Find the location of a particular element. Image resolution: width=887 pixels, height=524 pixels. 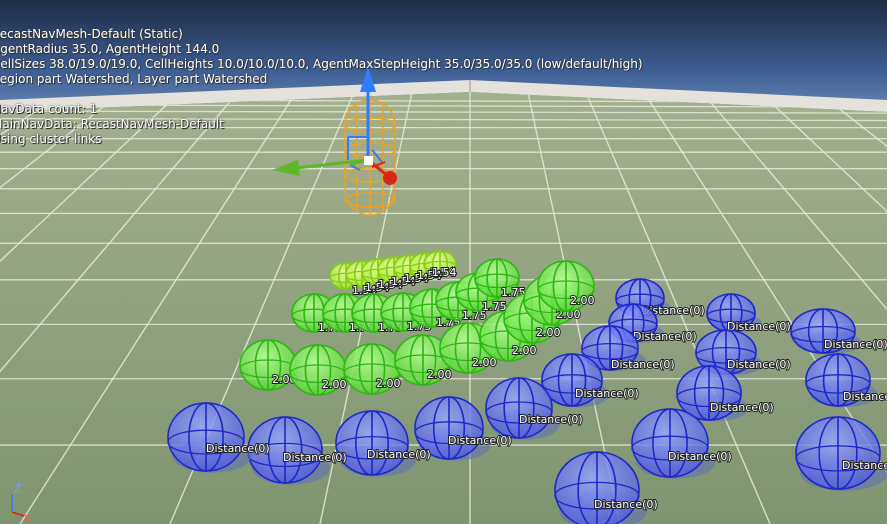

debug-line-navmesh-name: RecastNavMesh-Default (Static) is located at coordinates (91, 34).